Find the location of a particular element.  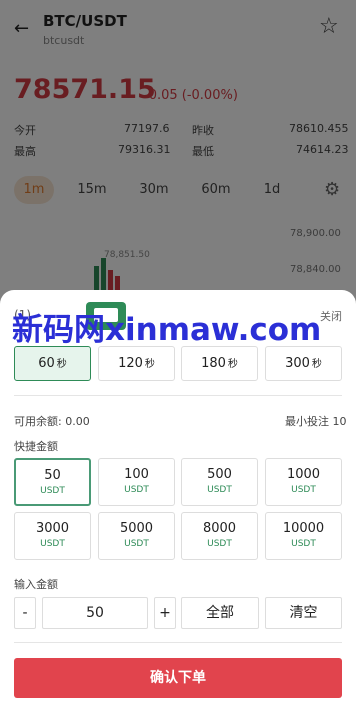

close-button: 关闭 is located at coordinates (331, 316).